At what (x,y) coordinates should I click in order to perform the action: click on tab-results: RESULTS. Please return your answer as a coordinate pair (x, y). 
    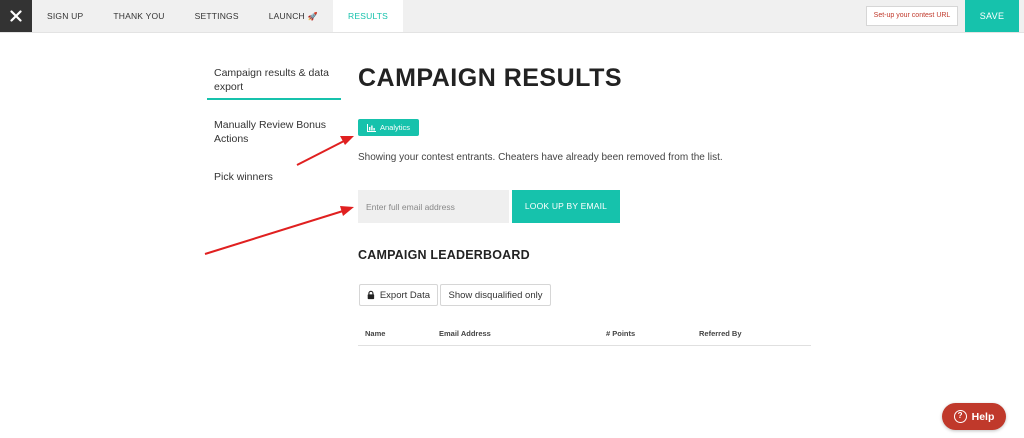
    Looking at the image, I should click on (368, 16).